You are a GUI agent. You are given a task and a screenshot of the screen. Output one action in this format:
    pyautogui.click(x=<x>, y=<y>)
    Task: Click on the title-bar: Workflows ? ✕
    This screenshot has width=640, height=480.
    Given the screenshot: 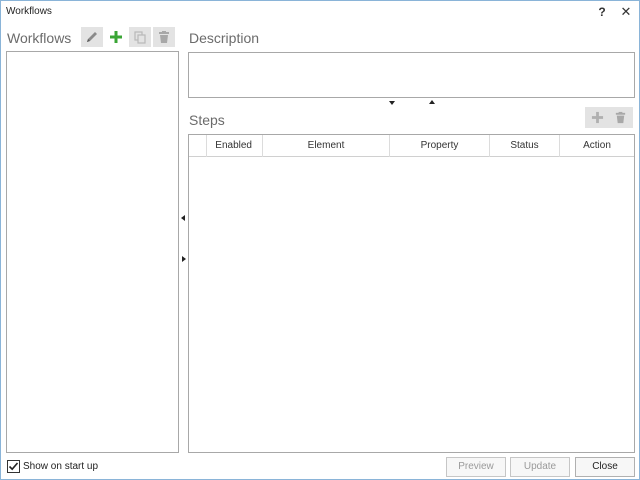 What is the action you would take?
    pyautogui.click(x=320, y=12)
    